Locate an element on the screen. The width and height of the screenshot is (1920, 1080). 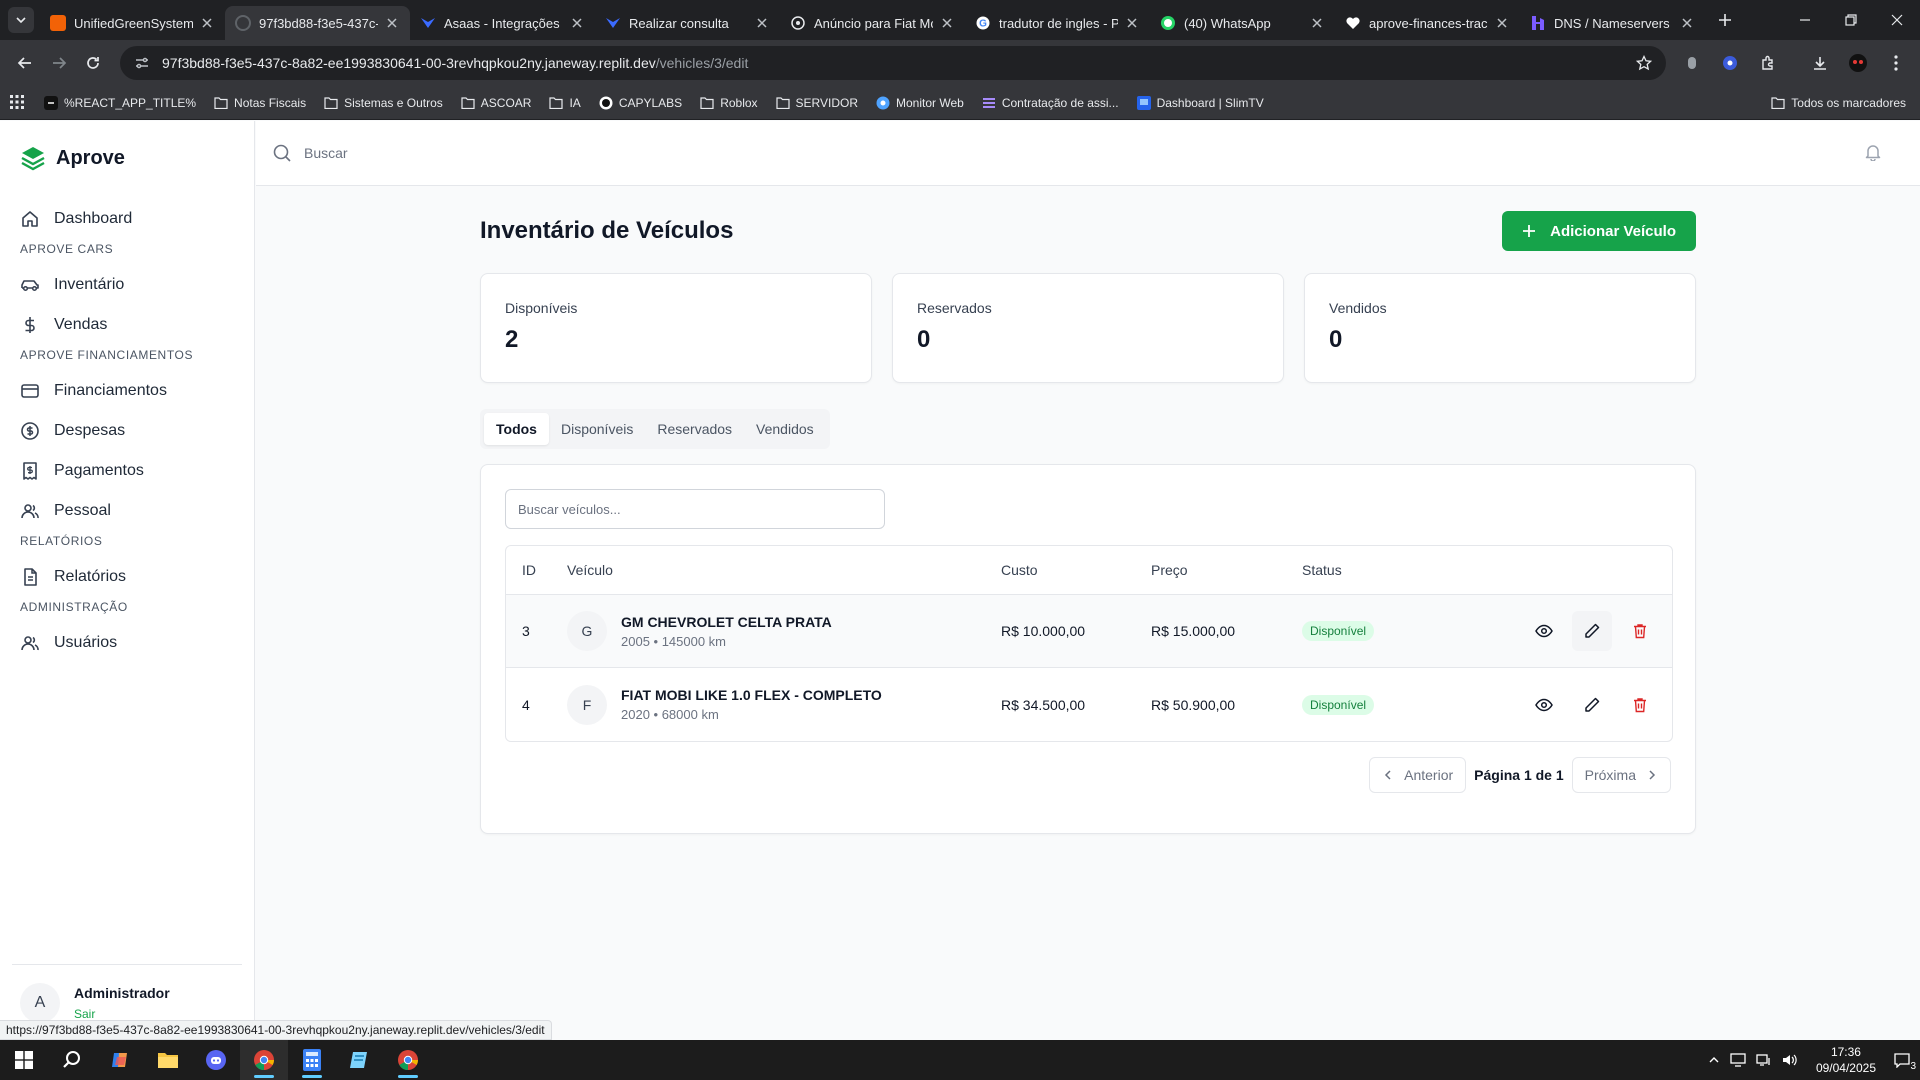
list-icon is located at coordinates (989, 103).